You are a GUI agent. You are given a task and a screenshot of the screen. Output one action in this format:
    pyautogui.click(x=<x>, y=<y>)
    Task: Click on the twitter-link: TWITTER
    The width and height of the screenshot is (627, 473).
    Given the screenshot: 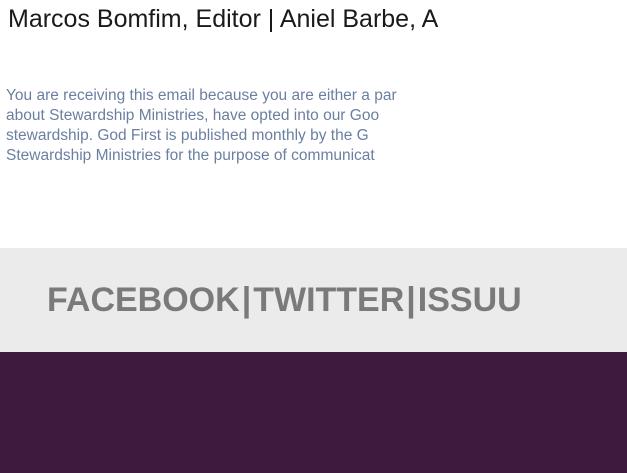 What is the action you would take?
    pyautogui.click(x=328, y=300)
    